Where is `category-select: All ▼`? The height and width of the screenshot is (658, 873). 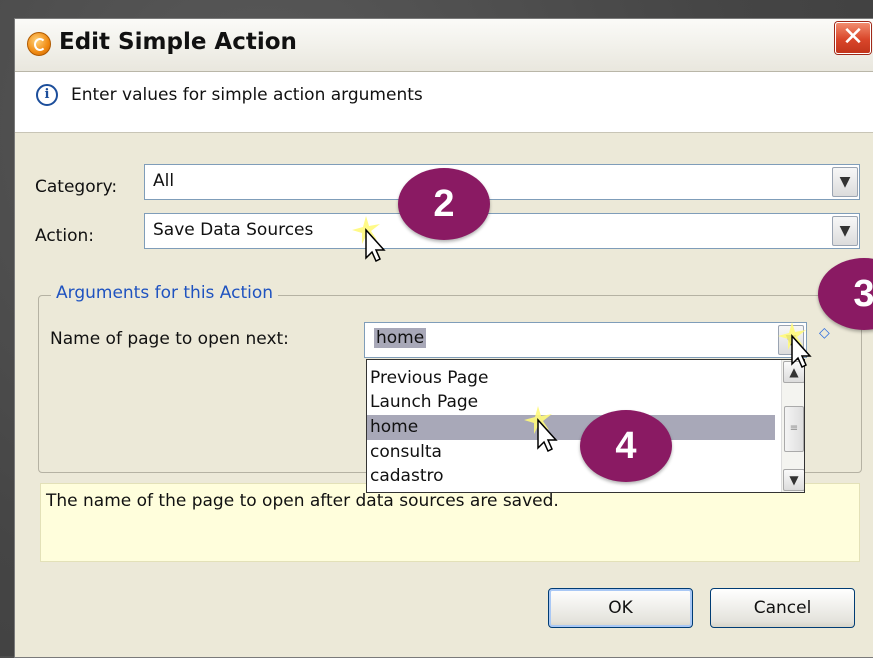 category-select: All ▼ is located at coordinates (502, 182).